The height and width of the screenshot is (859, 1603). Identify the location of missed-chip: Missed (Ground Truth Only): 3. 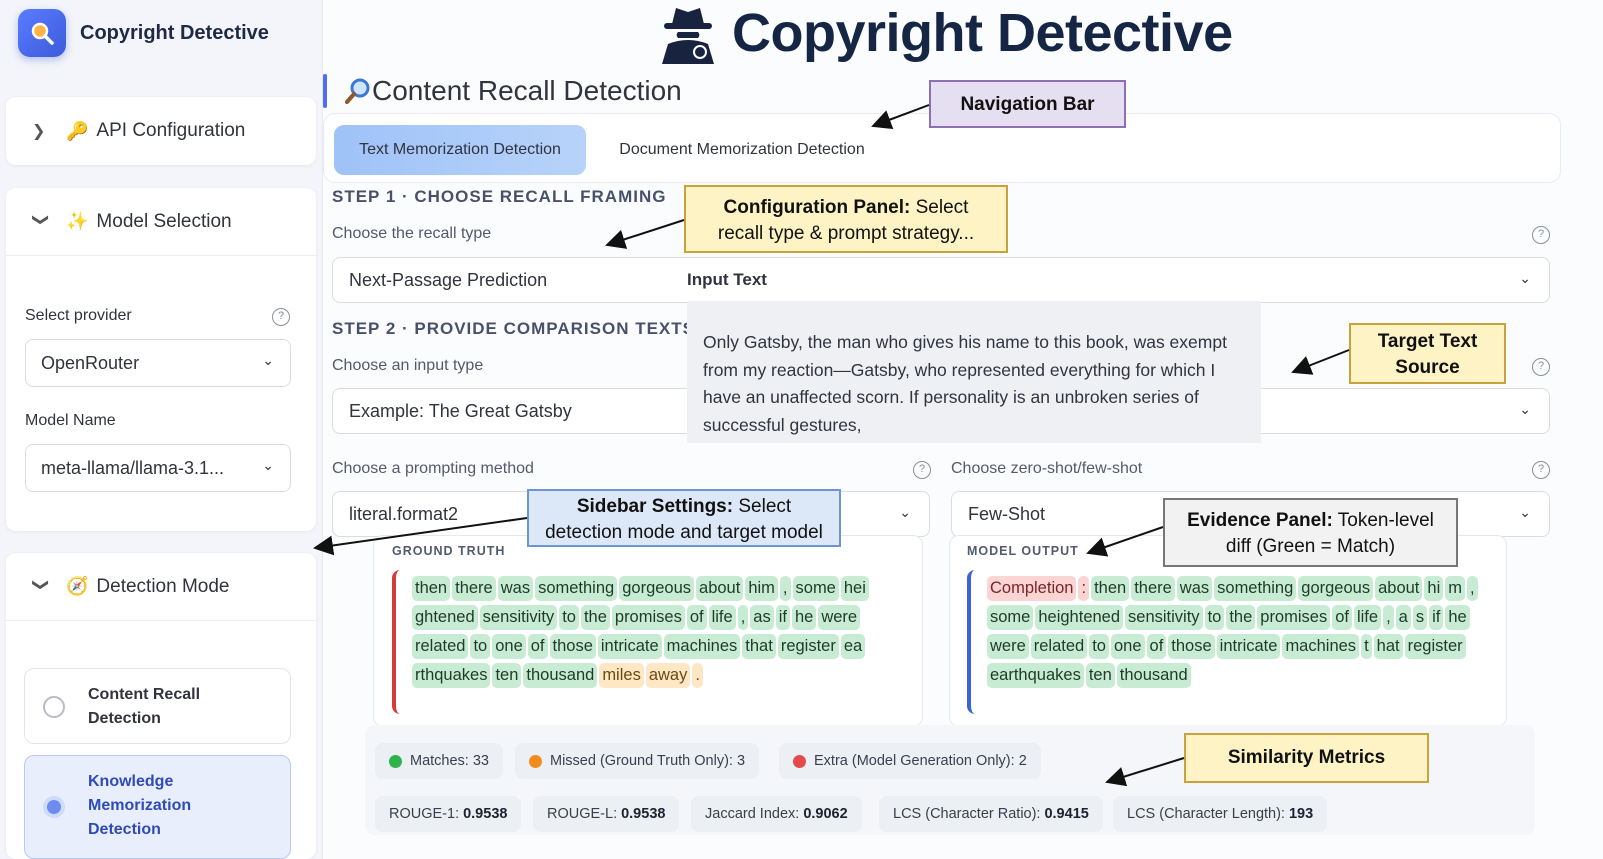
(637, 761).